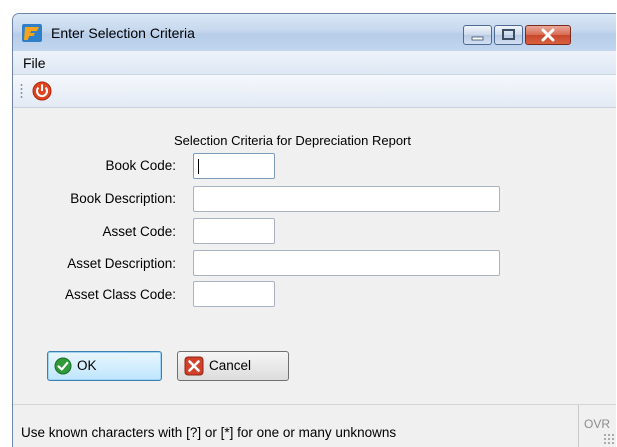 The width and height of the screenshot is (617, 447). What do you see at coordinates (234, 166) in the screenshot?
I see `book-code-input` at bounding box center [234, 166].